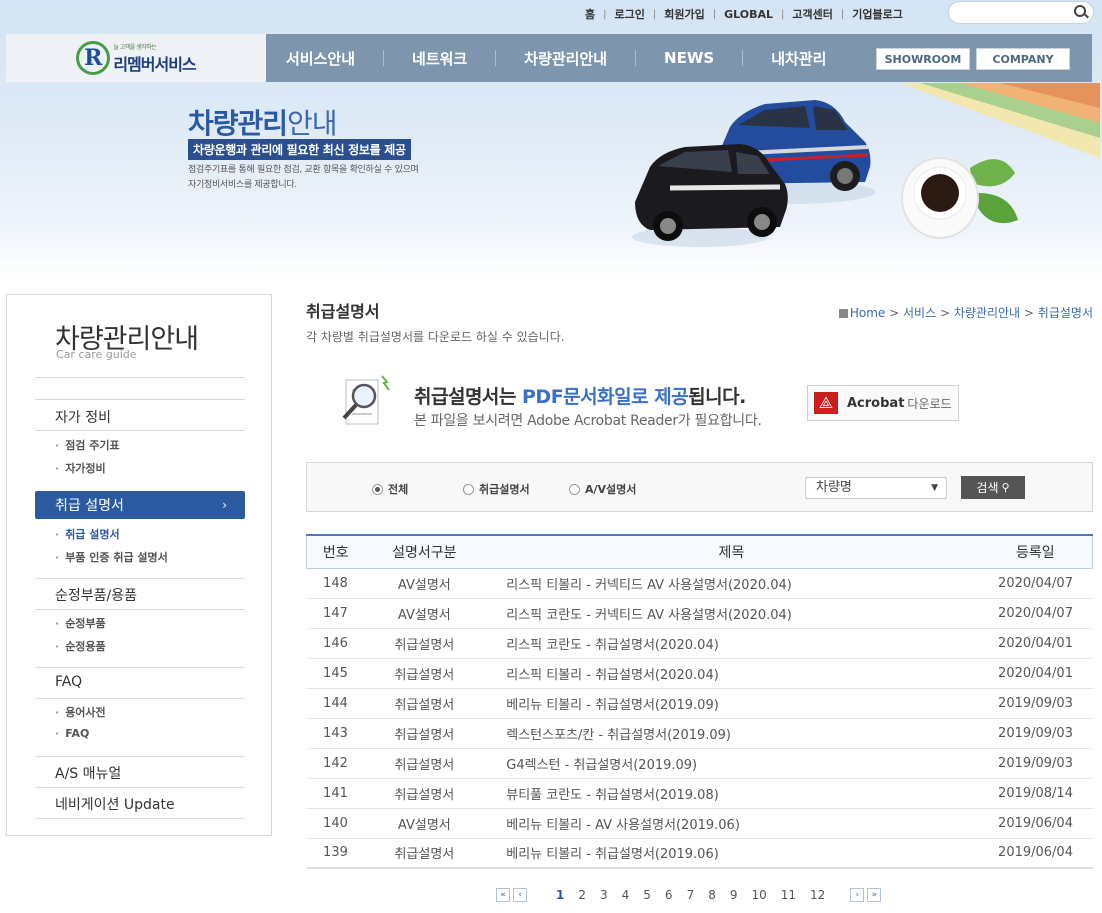 This screenshot has height=913, width=1102. I want to click on breadcrumb-service: 서비스, so click(919, 313).